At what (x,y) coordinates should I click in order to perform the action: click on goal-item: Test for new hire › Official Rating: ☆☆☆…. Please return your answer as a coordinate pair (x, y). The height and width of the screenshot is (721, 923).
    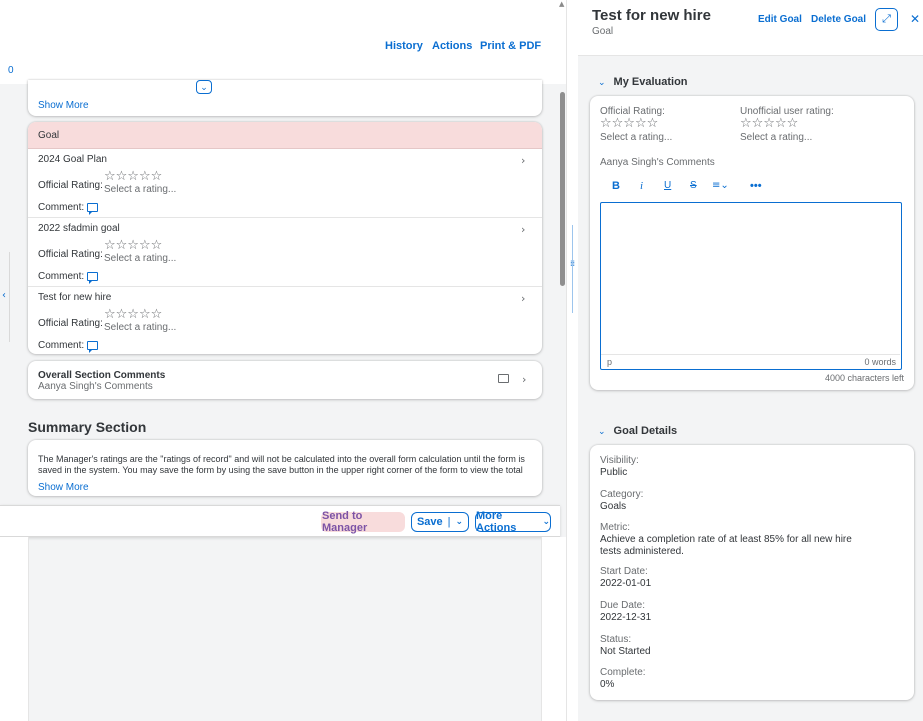
    Looking at the image, I should click on (285, 320).